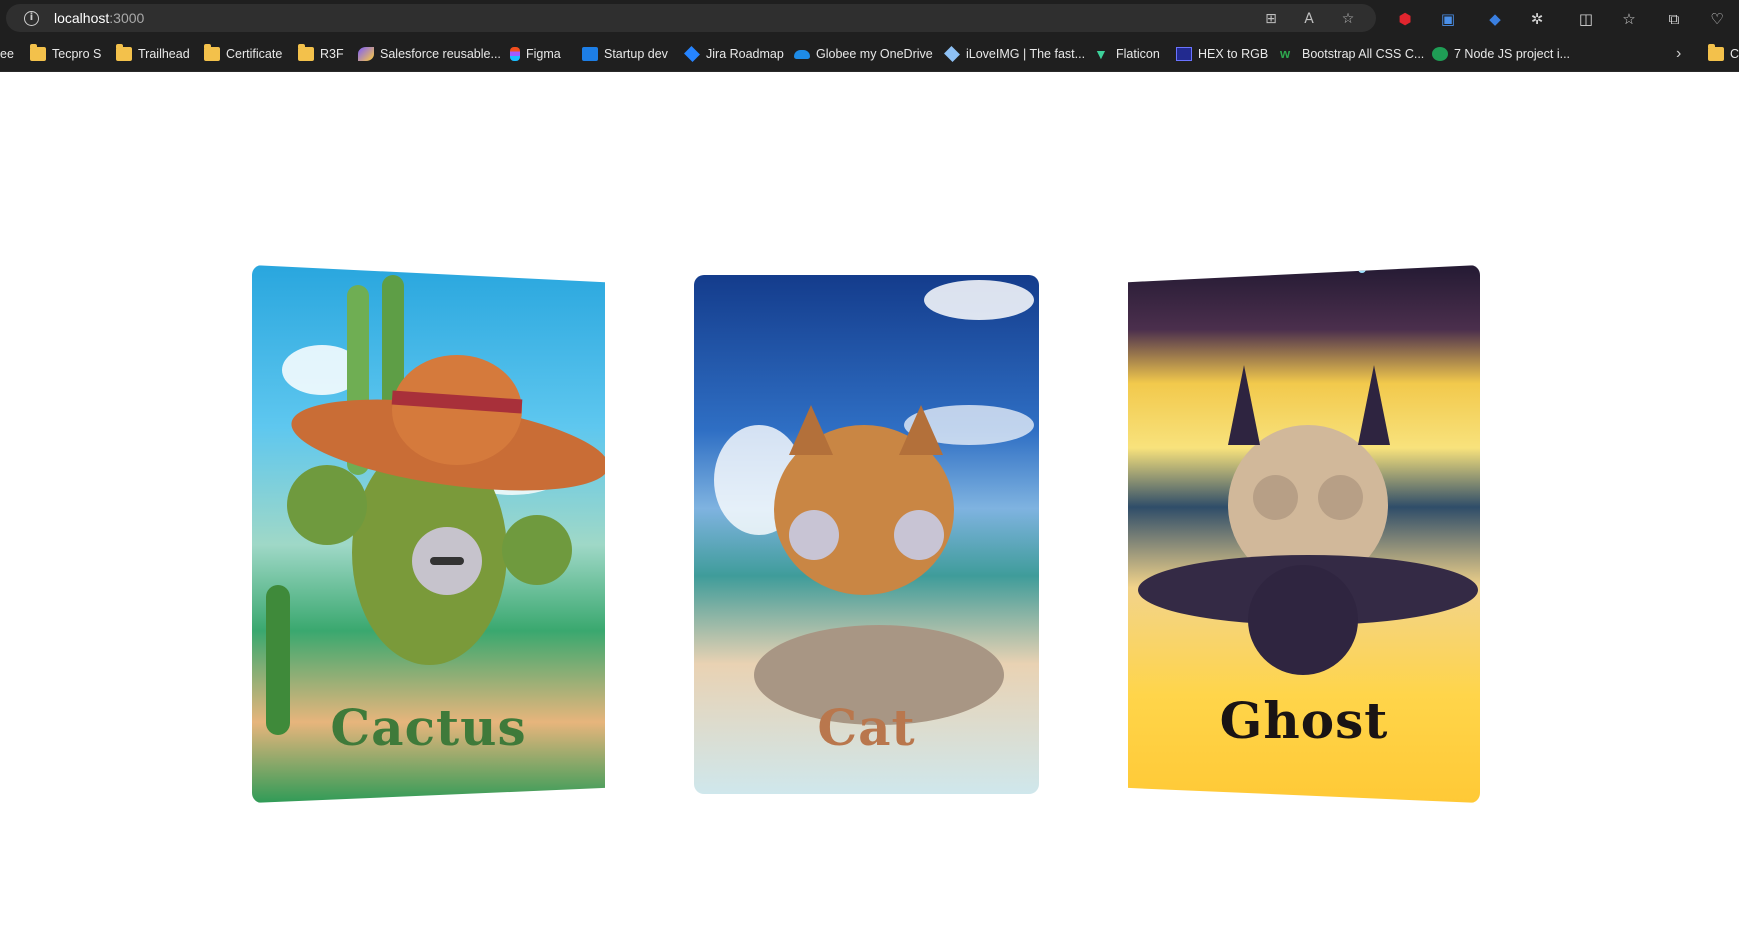 The height and width of the screenshot is (929, 1739). I want to click on cloud-decoration, so click(979, 300).